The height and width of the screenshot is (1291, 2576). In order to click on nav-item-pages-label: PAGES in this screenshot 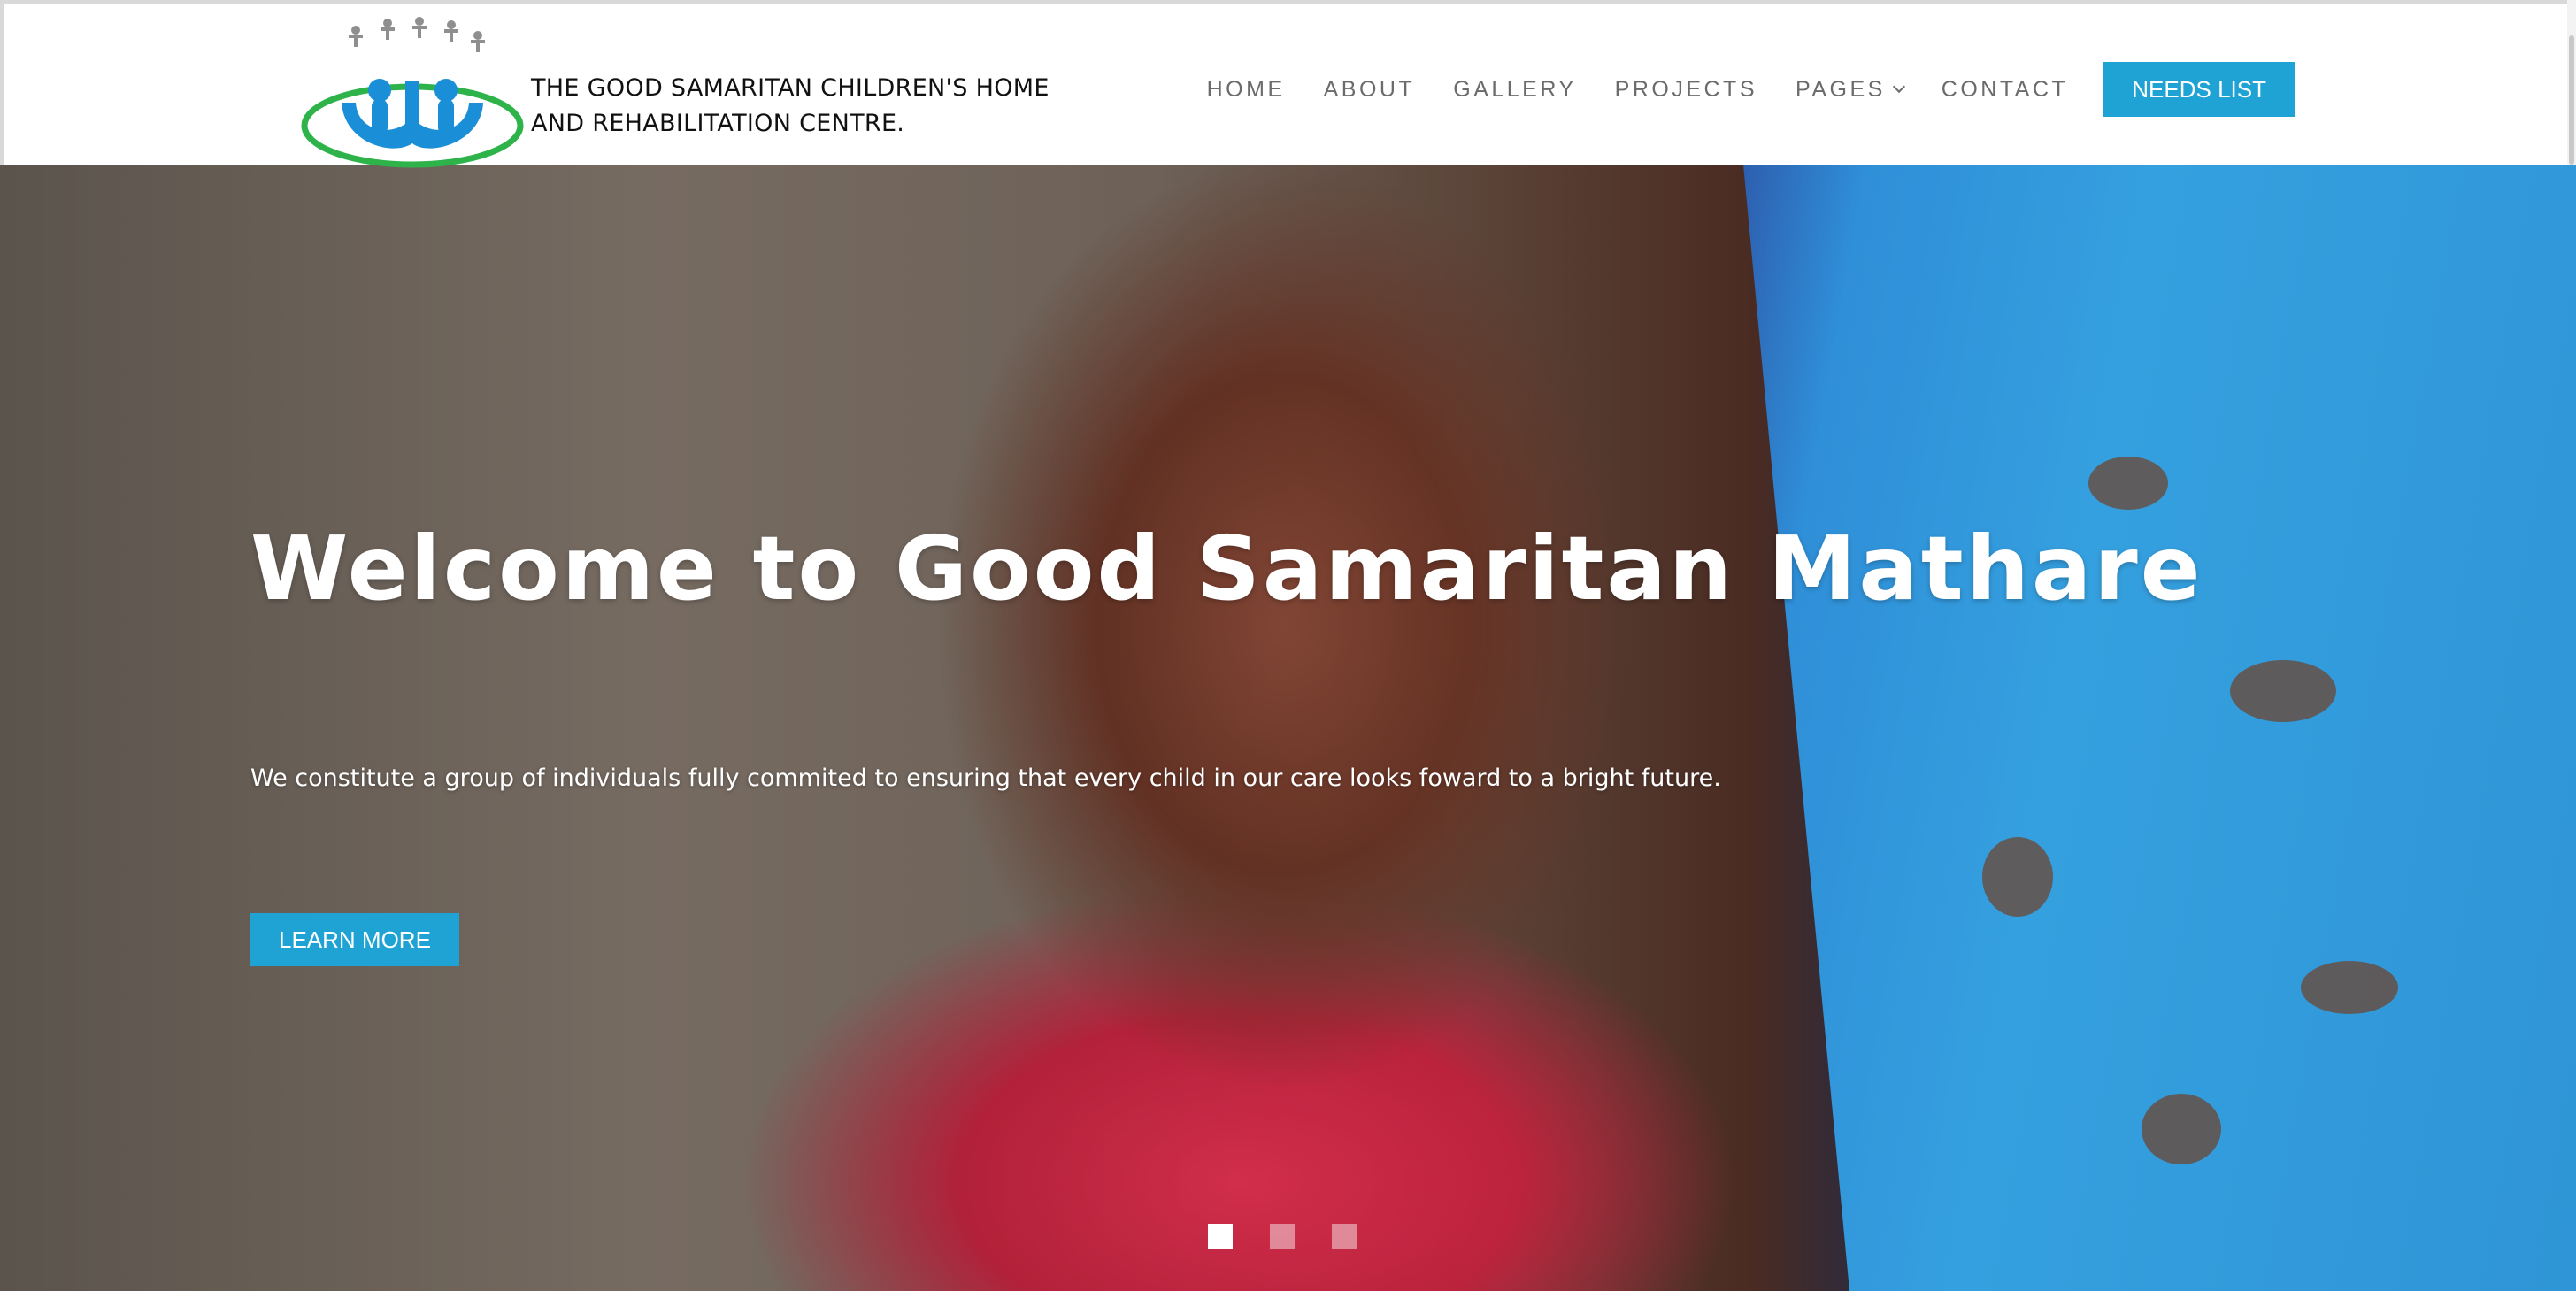, I will do `click(1841, 89)`.